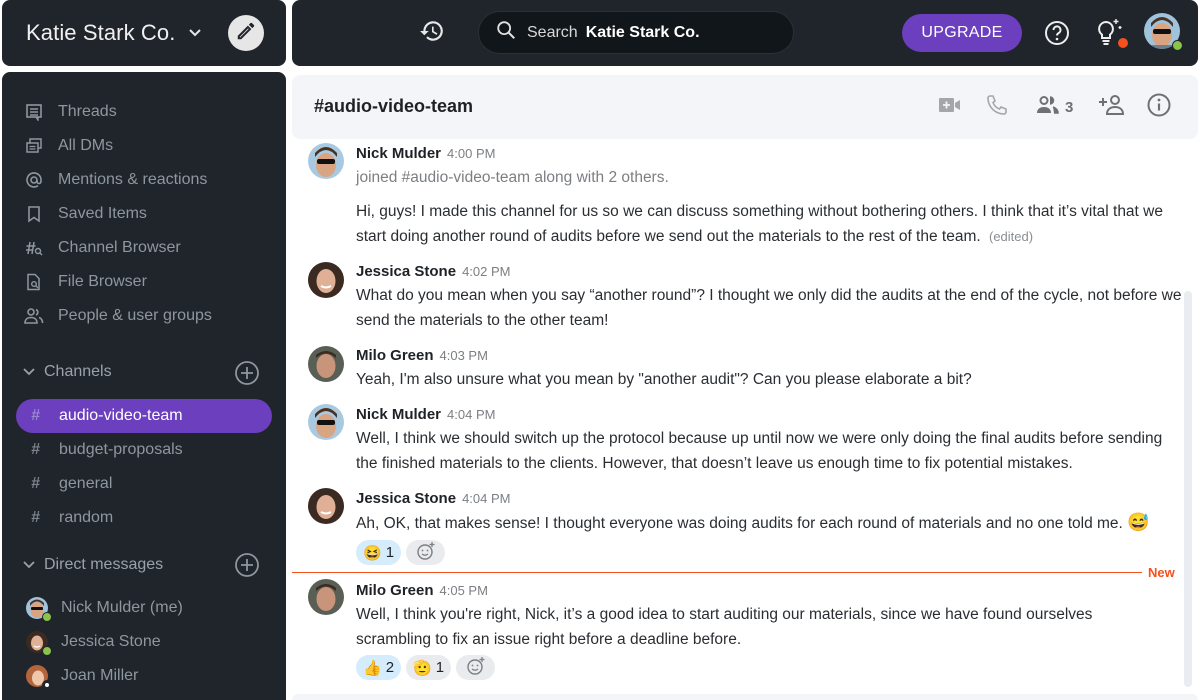  What do you see at coordinates (1054, 107) in the screenshot?
I see `members-button: 3` at bounding box center [1054, 107].